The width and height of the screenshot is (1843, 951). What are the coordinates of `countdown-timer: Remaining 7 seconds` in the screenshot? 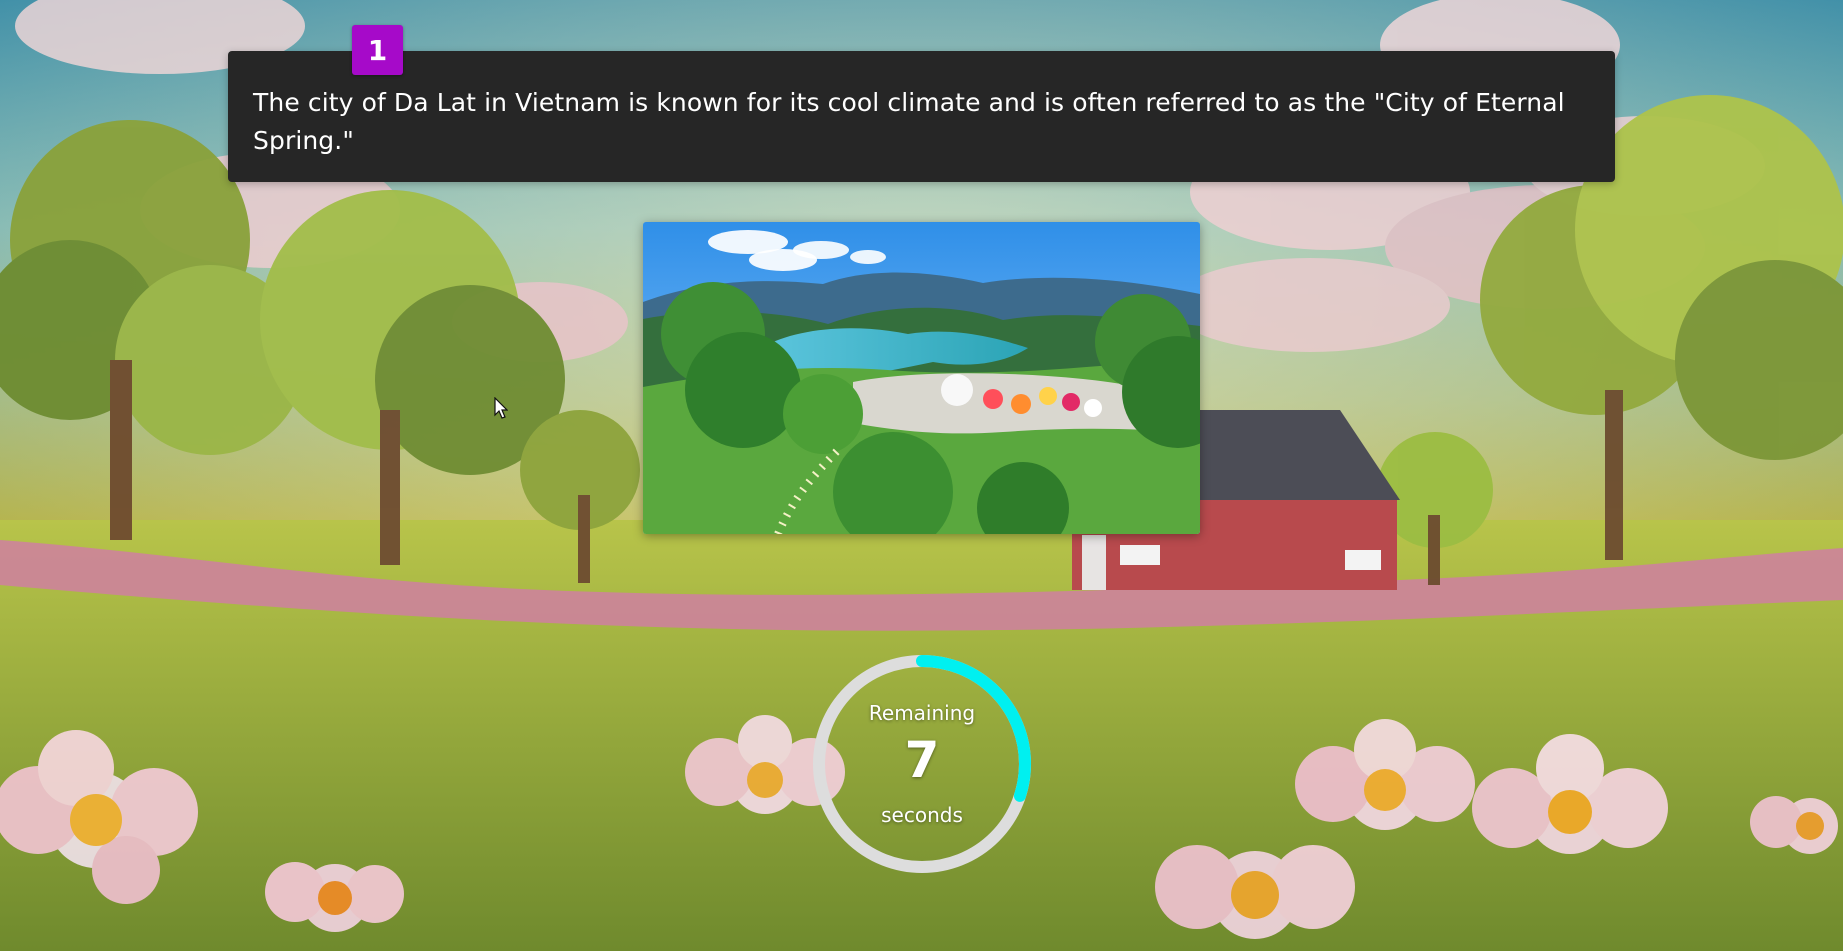 It's located at (922, 764).